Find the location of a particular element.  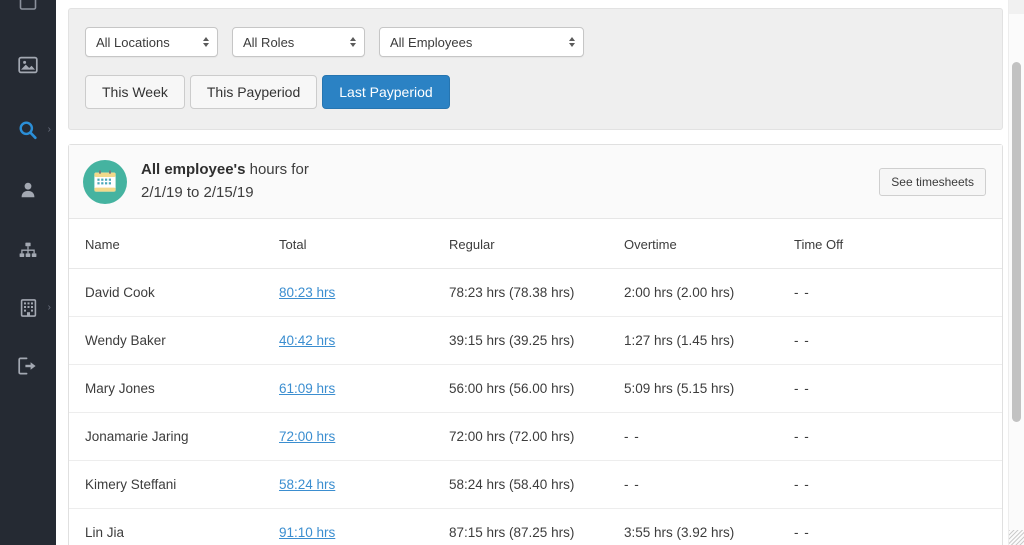

hours-card-title-strong: All employee's is located at coordinates (193, 169).